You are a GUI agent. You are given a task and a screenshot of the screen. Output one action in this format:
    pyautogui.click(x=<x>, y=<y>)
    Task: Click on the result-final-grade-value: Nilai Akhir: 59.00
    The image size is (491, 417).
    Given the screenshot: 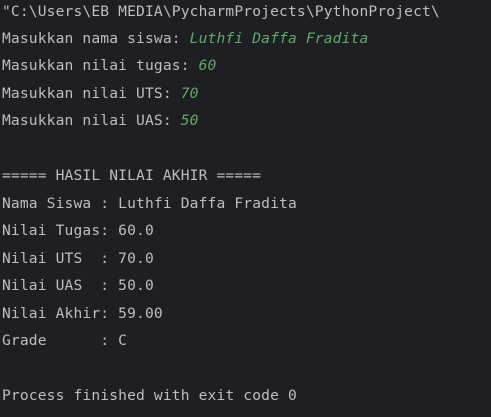 What is the action you would take?
    pyautogui.click(x=82, y=313)
    